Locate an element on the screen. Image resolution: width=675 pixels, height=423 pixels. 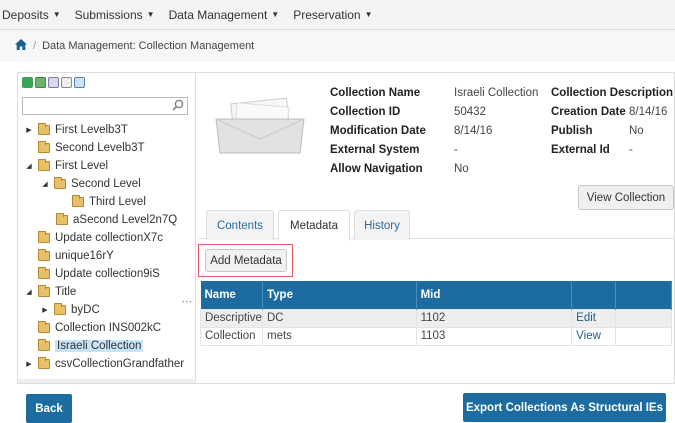
tree-node: ◢ Second Level is located at coordinates (90, 184).